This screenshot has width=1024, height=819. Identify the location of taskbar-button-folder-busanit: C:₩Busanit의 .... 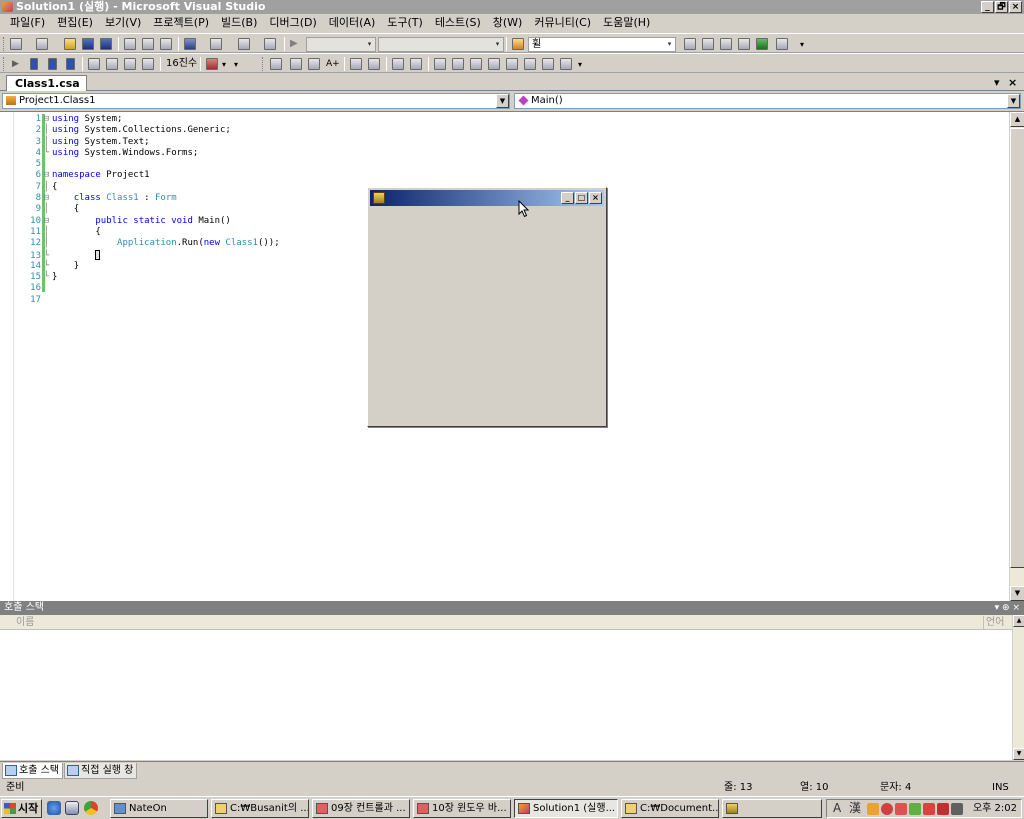
(260, 808).